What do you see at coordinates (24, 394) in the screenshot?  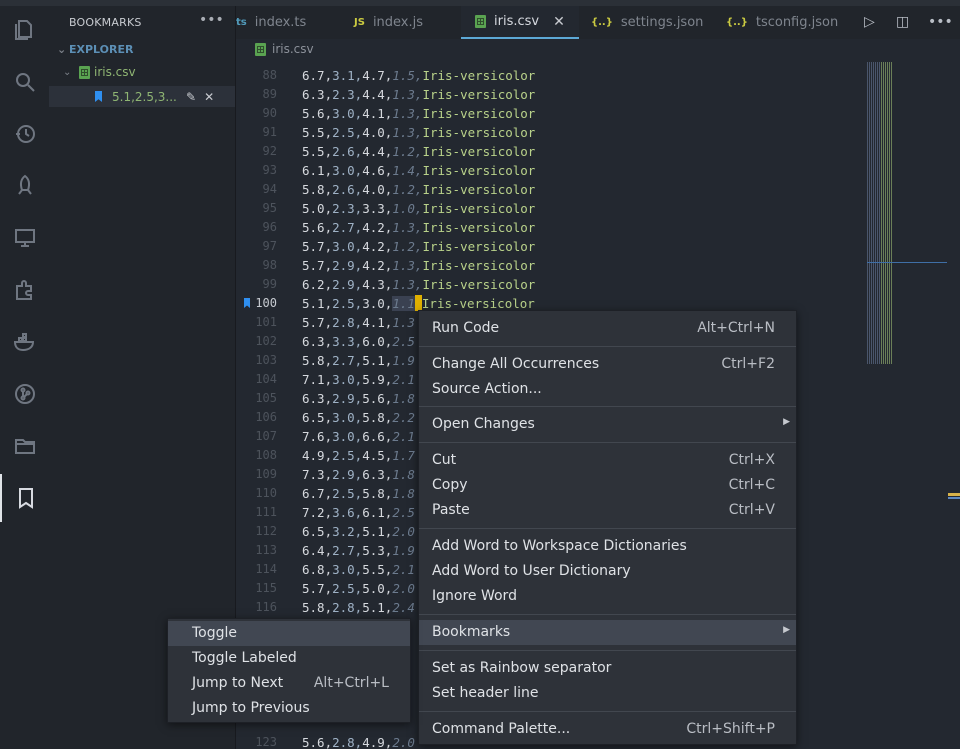 I see `source-control-icon` at bounding box center [24, 394].